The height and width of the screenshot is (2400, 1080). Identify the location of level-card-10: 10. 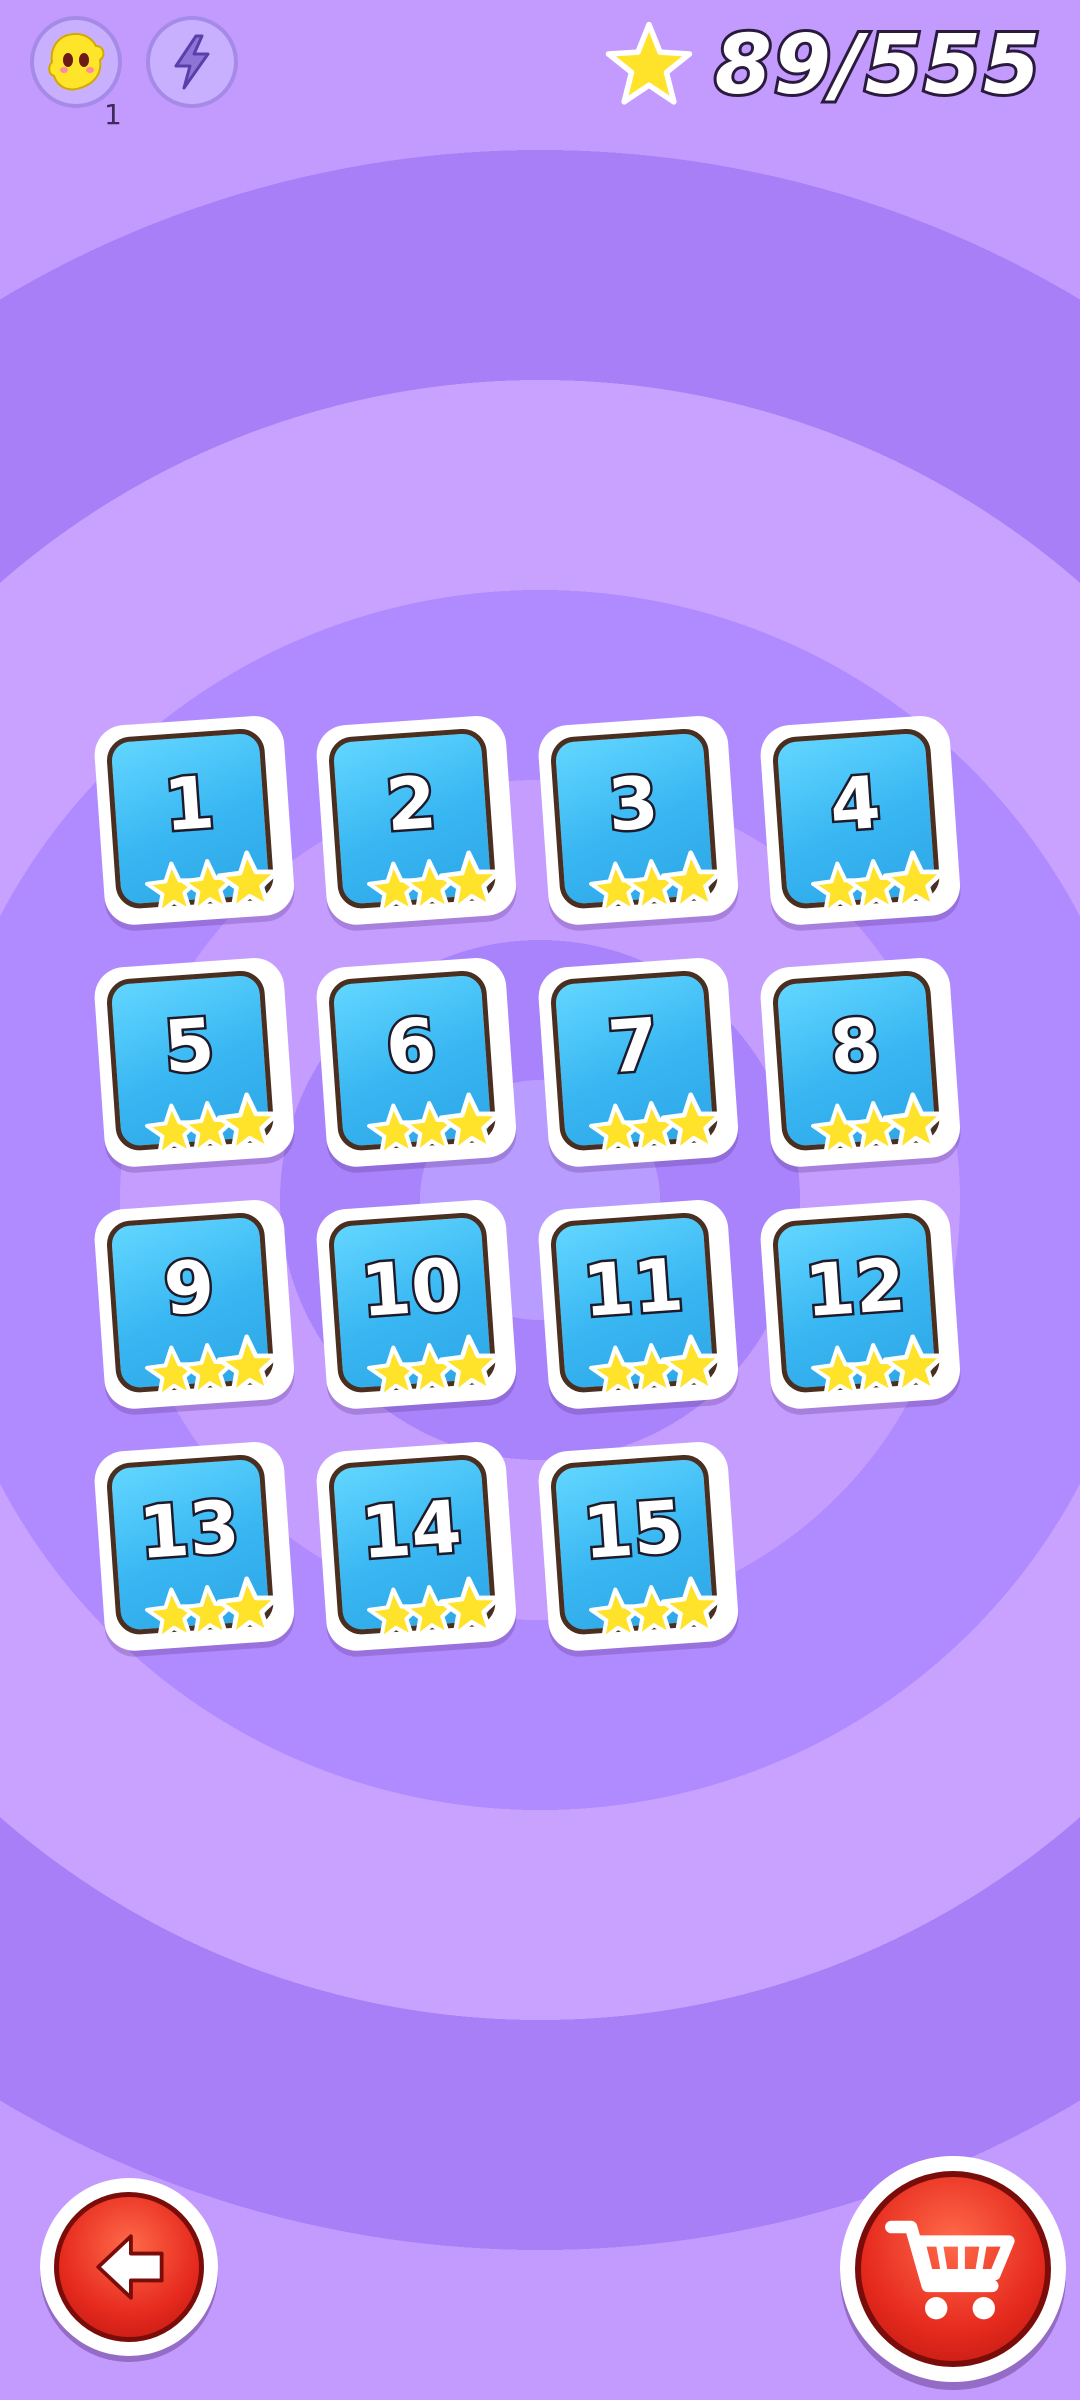
(422, 1313).